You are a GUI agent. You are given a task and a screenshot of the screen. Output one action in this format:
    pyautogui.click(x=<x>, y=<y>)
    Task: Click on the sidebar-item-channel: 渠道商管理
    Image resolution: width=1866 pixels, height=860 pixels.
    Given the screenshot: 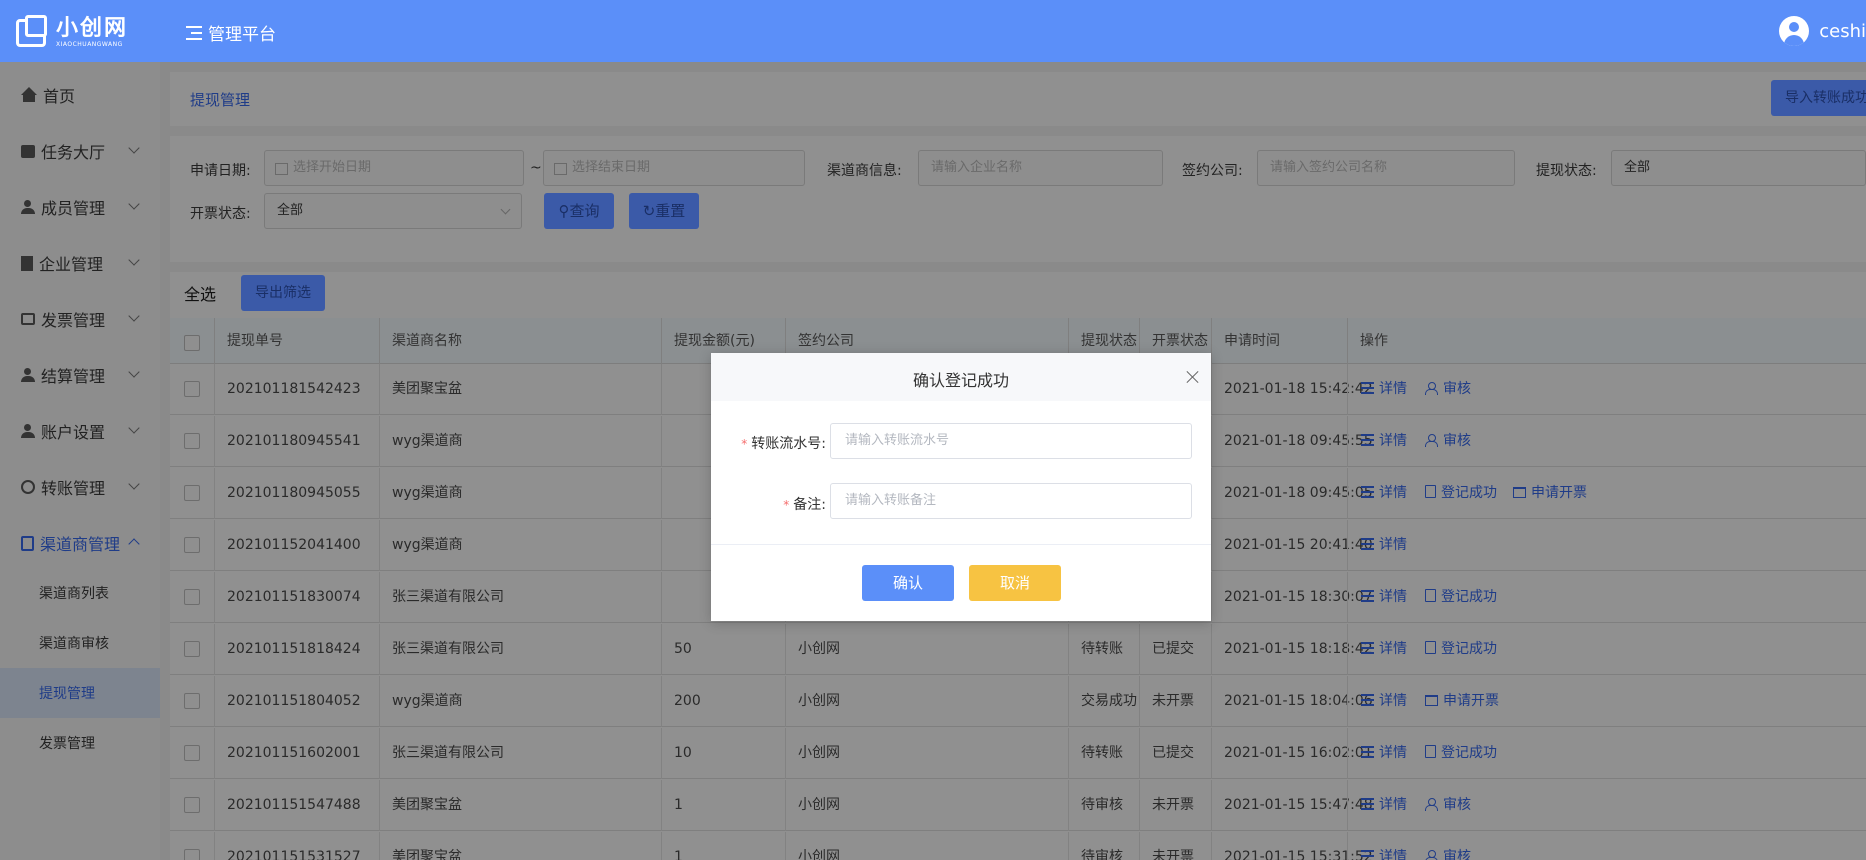 What is the action you would take?
    pyautogui.click(x=80, y=543)
    